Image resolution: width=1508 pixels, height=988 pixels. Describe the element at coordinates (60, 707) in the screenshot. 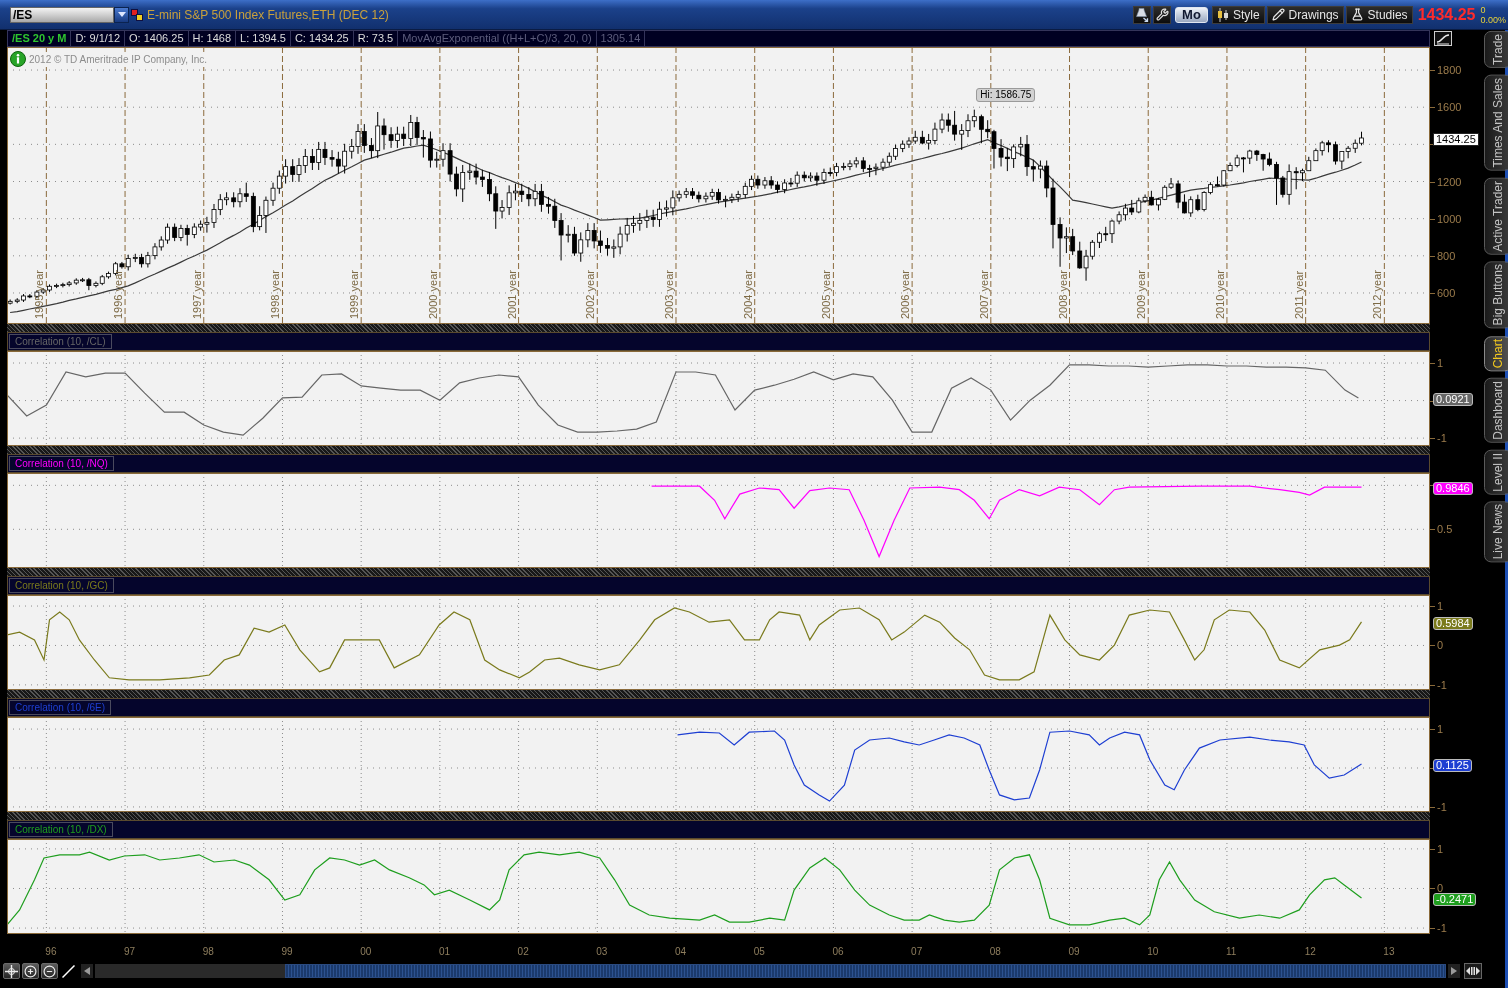

I see `study-title: Correlation (10, /6E)` at that location.